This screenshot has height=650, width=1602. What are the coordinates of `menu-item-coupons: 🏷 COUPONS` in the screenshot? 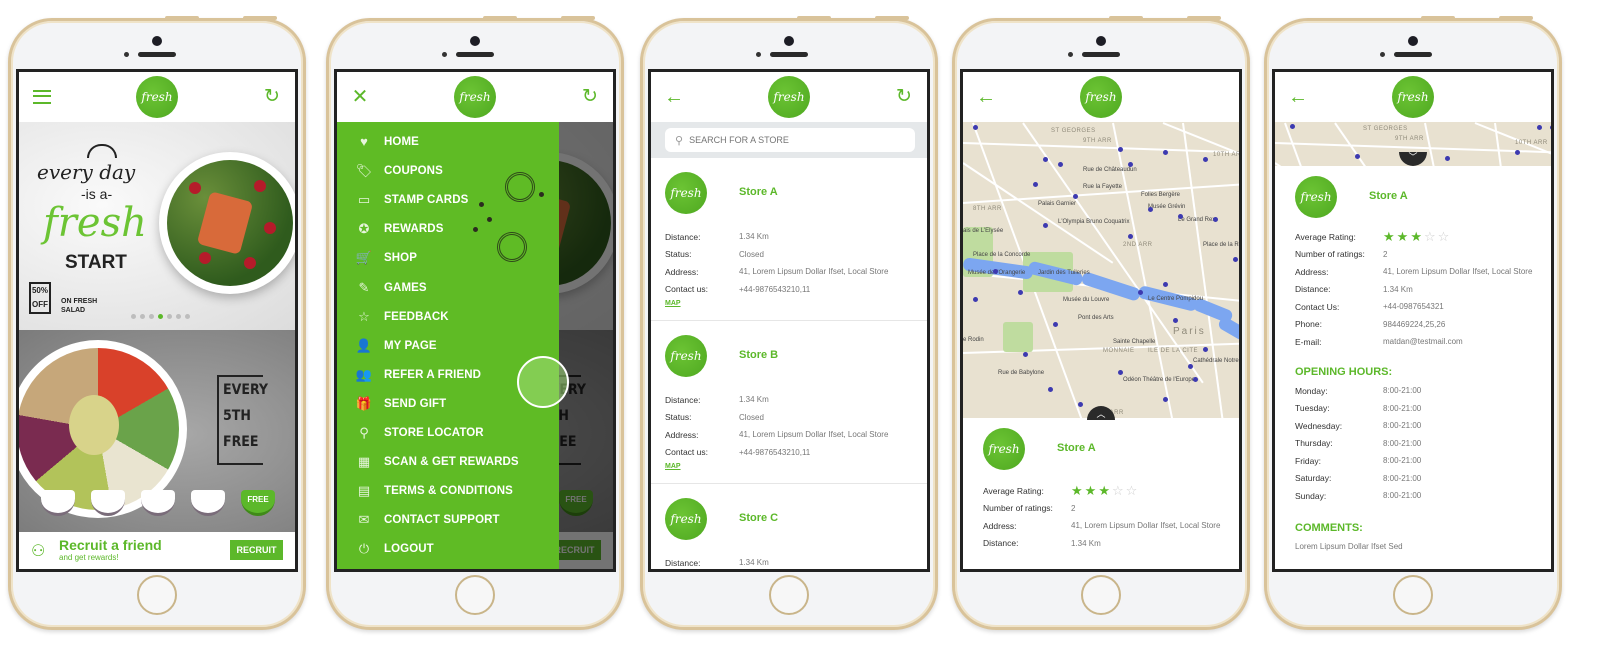 It's located at (399, 171).